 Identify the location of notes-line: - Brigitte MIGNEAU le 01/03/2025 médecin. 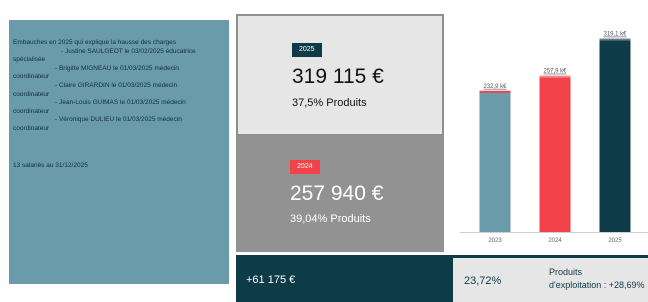
(117, 68).